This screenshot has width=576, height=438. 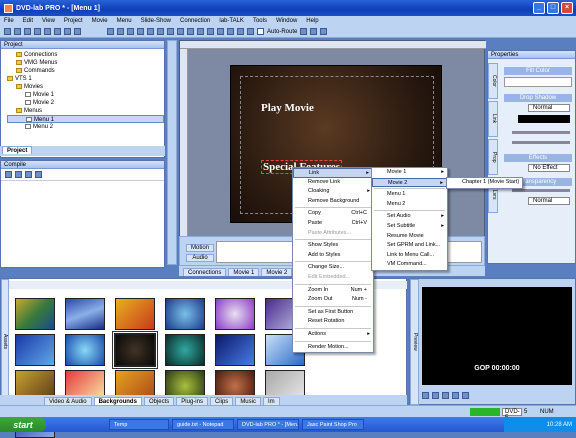 What do you see at coordinates (170, 31) in the screenshot?
I see `align-right-icon` at bounding box center [170, 31].